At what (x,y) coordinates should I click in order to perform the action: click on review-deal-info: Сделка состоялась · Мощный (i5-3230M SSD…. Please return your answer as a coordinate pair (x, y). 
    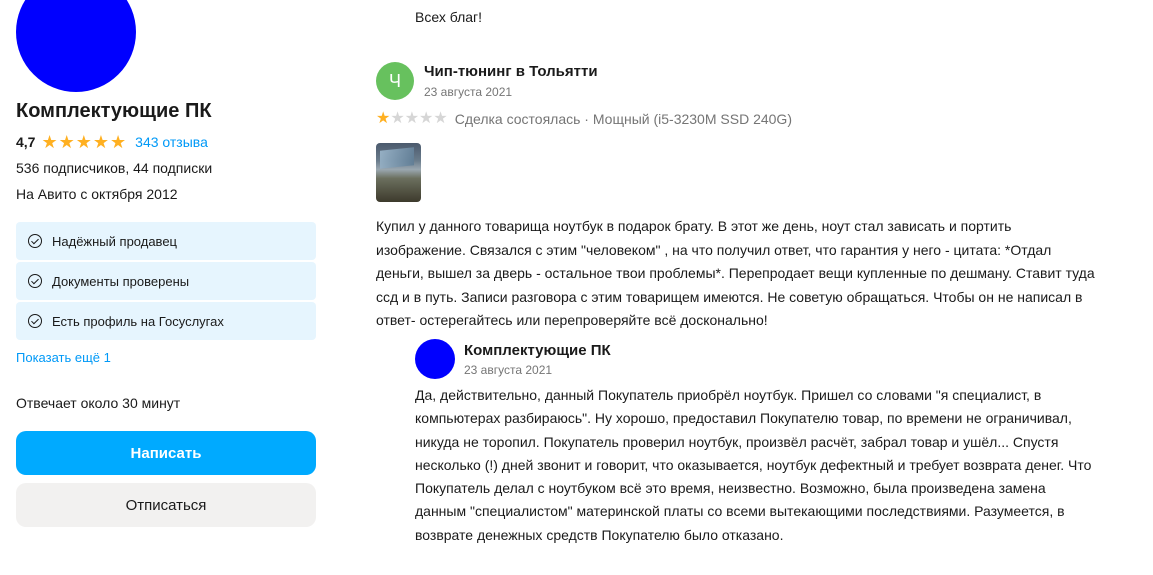
    Looking at the image, I should click on (623, 119).